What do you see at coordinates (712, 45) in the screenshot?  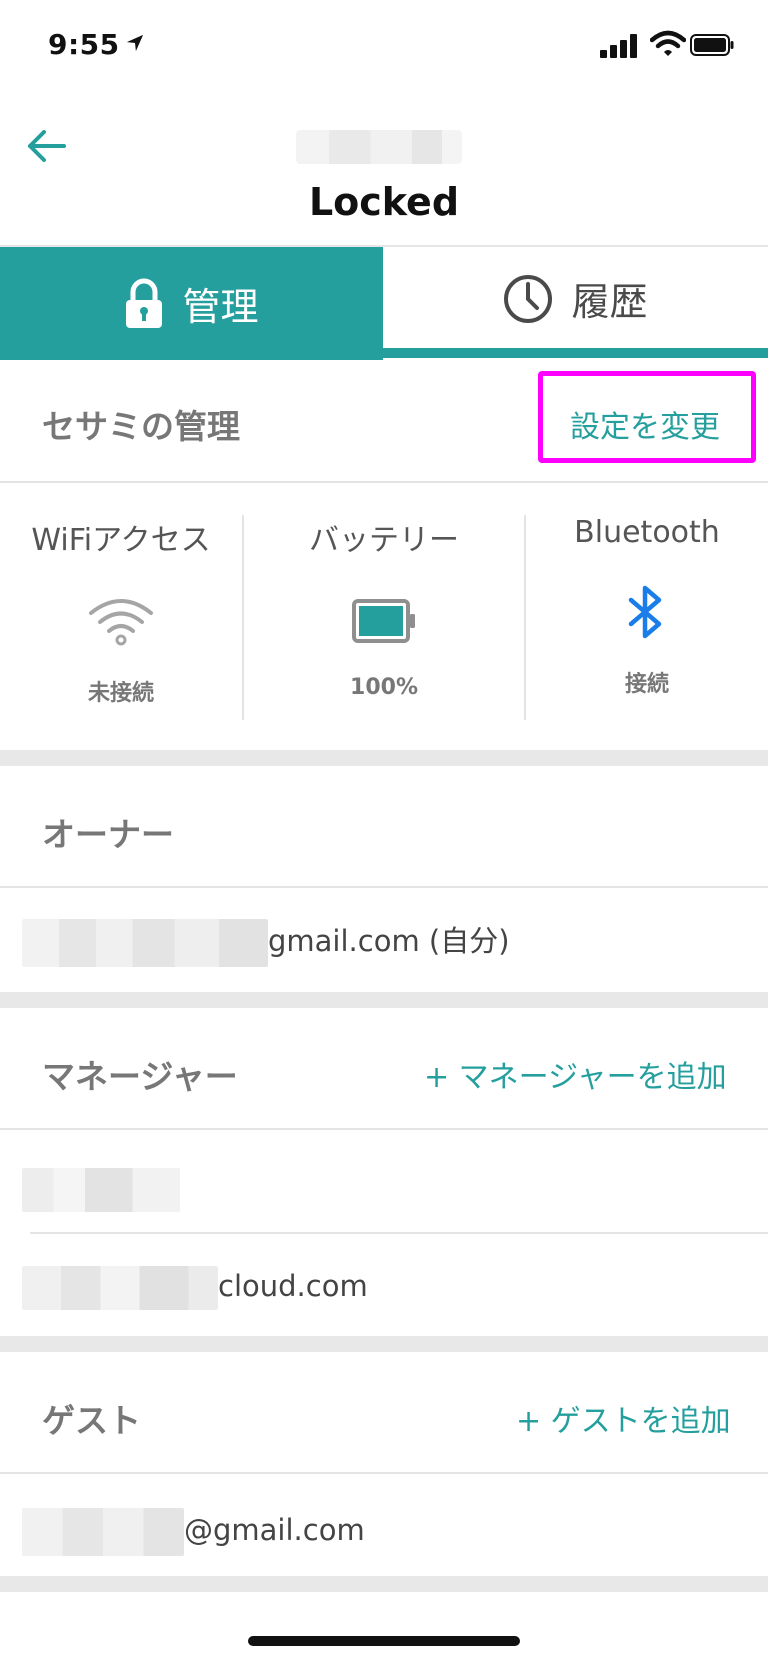 I see `battery-status-icon` at bounding box center [712, 45].